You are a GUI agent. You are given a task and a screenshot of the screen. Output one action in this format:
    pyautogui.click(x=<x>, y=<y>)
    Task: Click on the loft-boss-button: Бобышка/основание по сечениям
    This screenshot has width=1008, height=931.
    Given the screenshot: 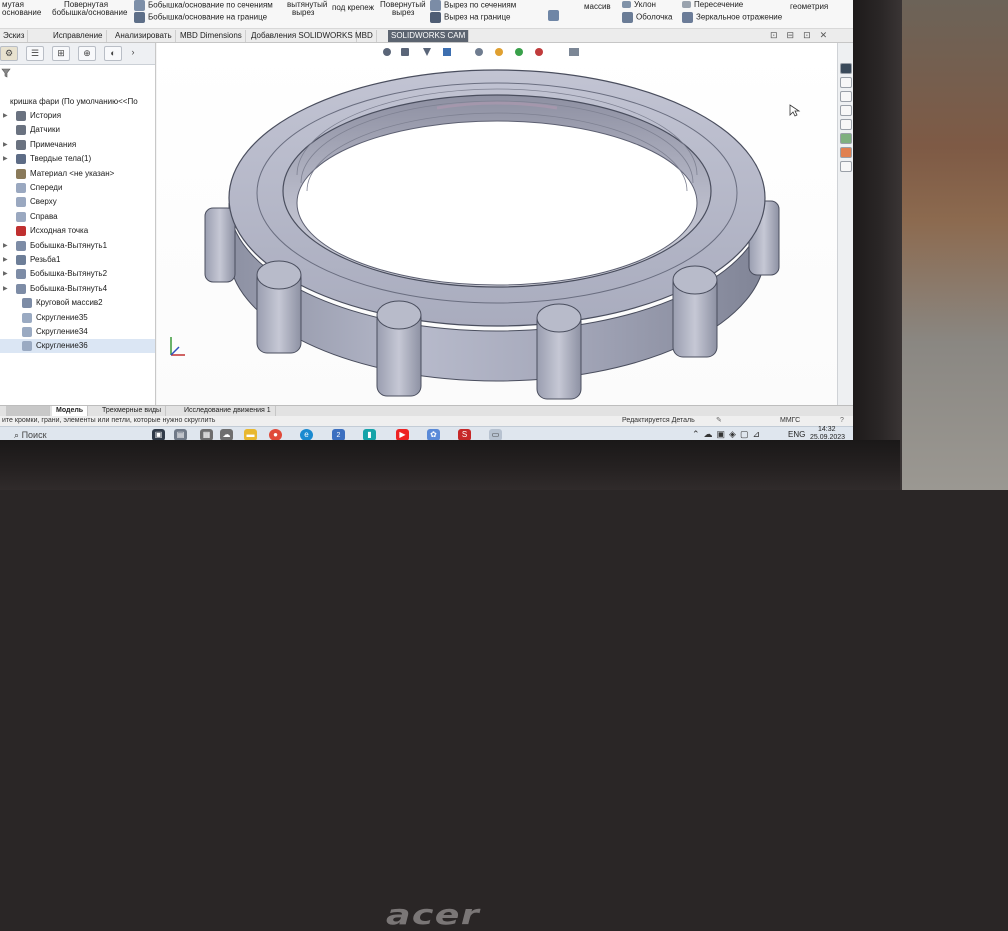 What is the action you would take?
    pyautogui.click(x=203, y=5)
    